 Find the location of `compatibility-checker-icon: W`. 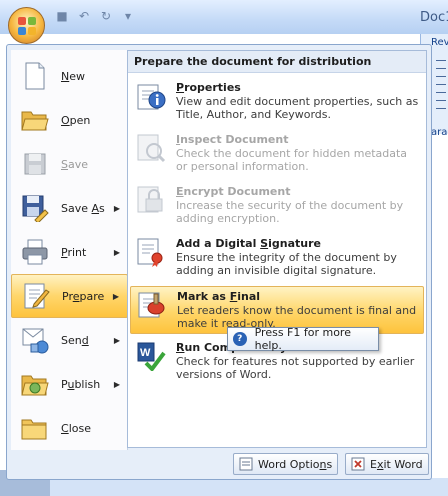

compatibility-checker-icon: W is located at coordinates (151, 358).